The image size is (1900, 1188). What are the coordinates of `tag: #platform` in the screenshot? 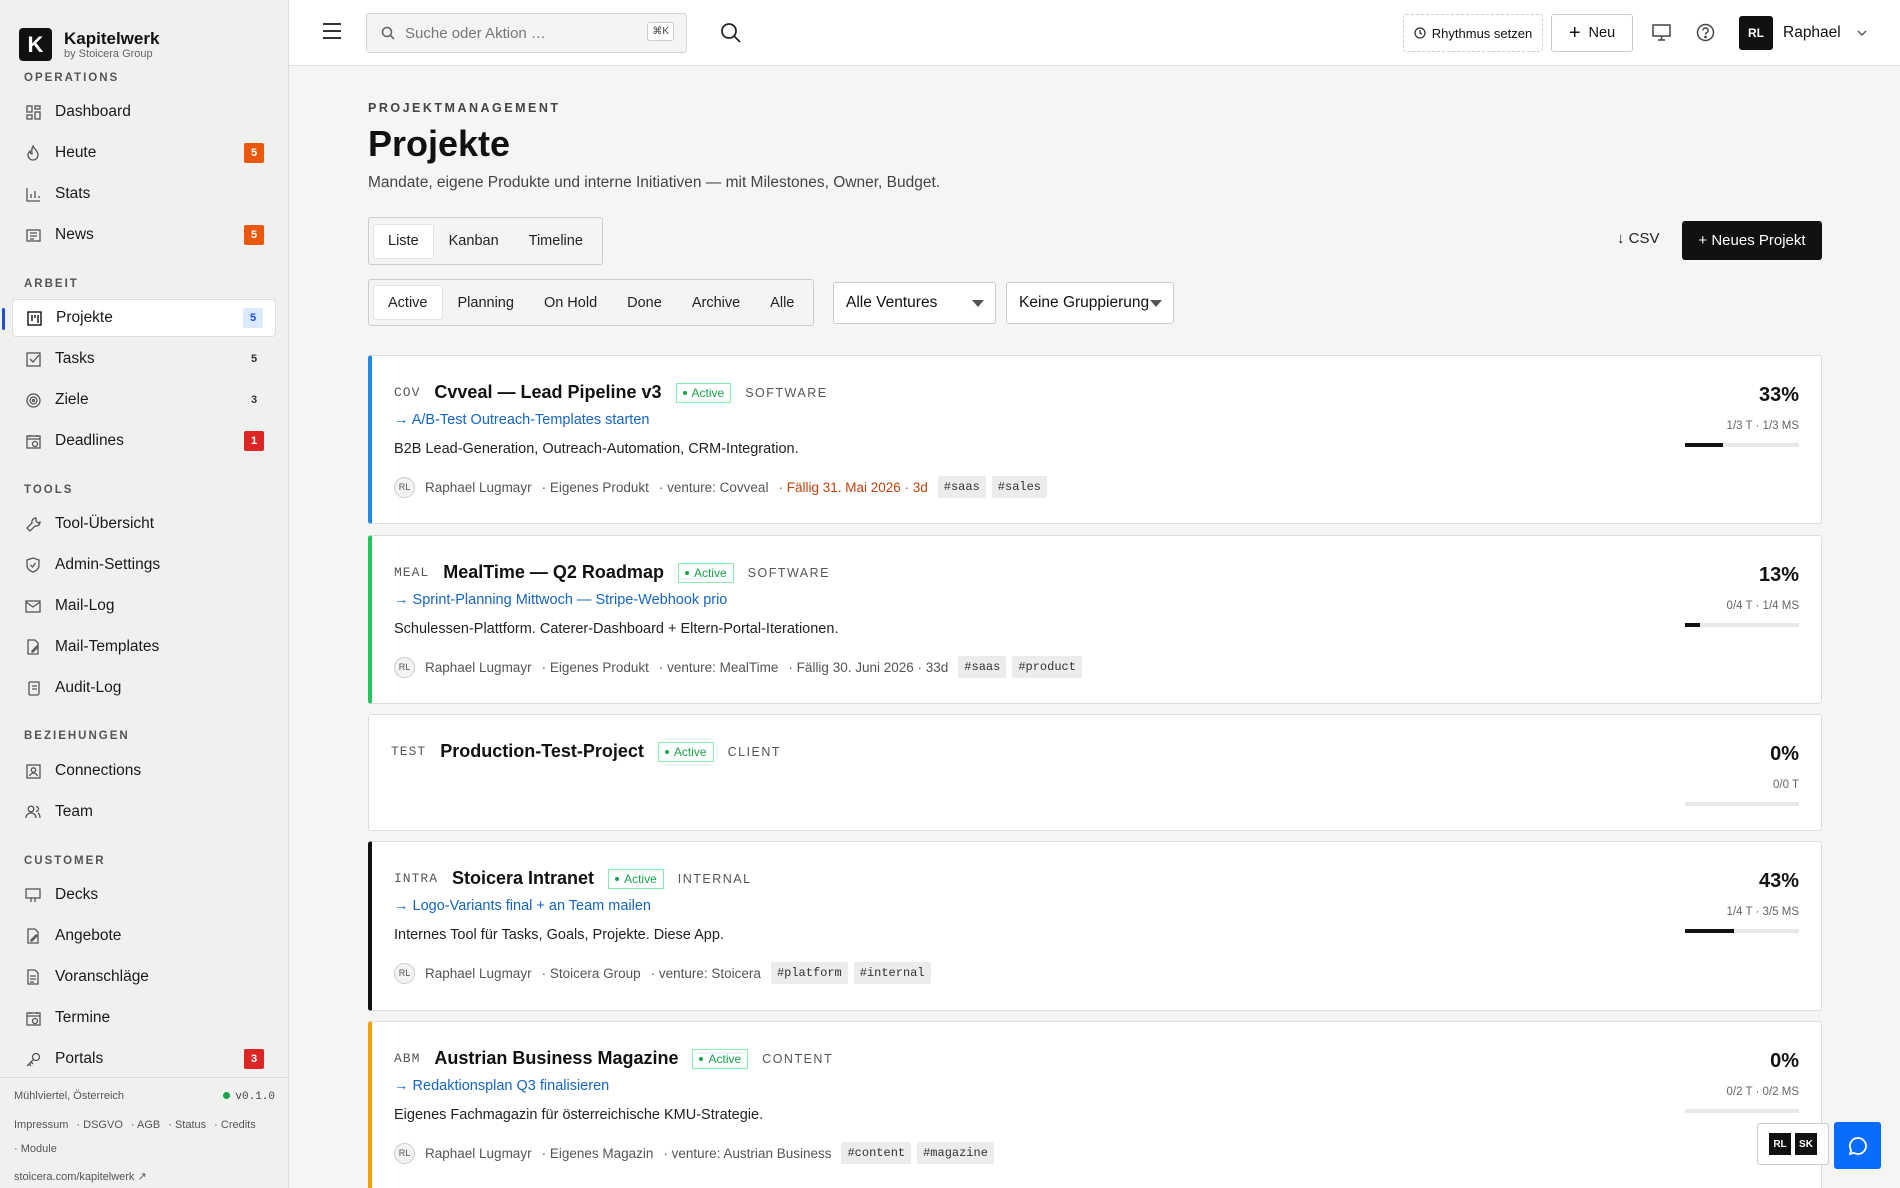 It's located at (809, 973).